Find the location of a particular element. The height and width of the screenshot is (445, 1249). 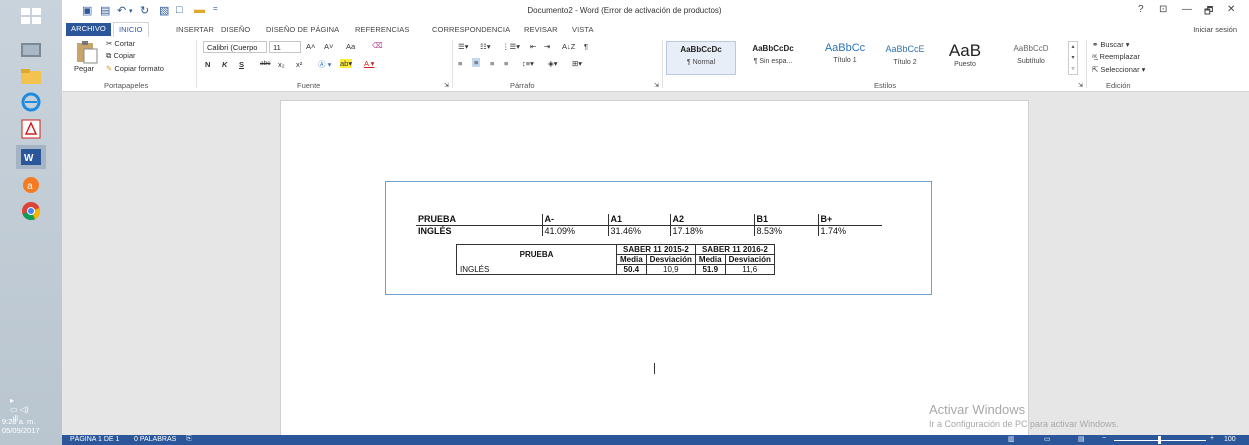

network-app-icon is located at coordinates (31, 50).